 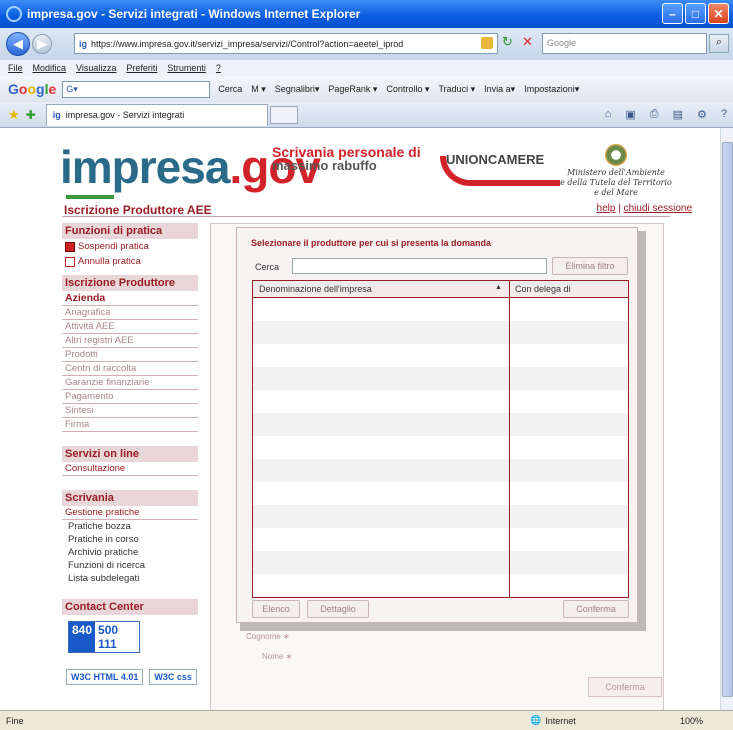 What do you see at coordinates (297, 89) in the screenshot?
I see `segnalibri-button: Segnalibri▾` at bounding box center [297, 89].